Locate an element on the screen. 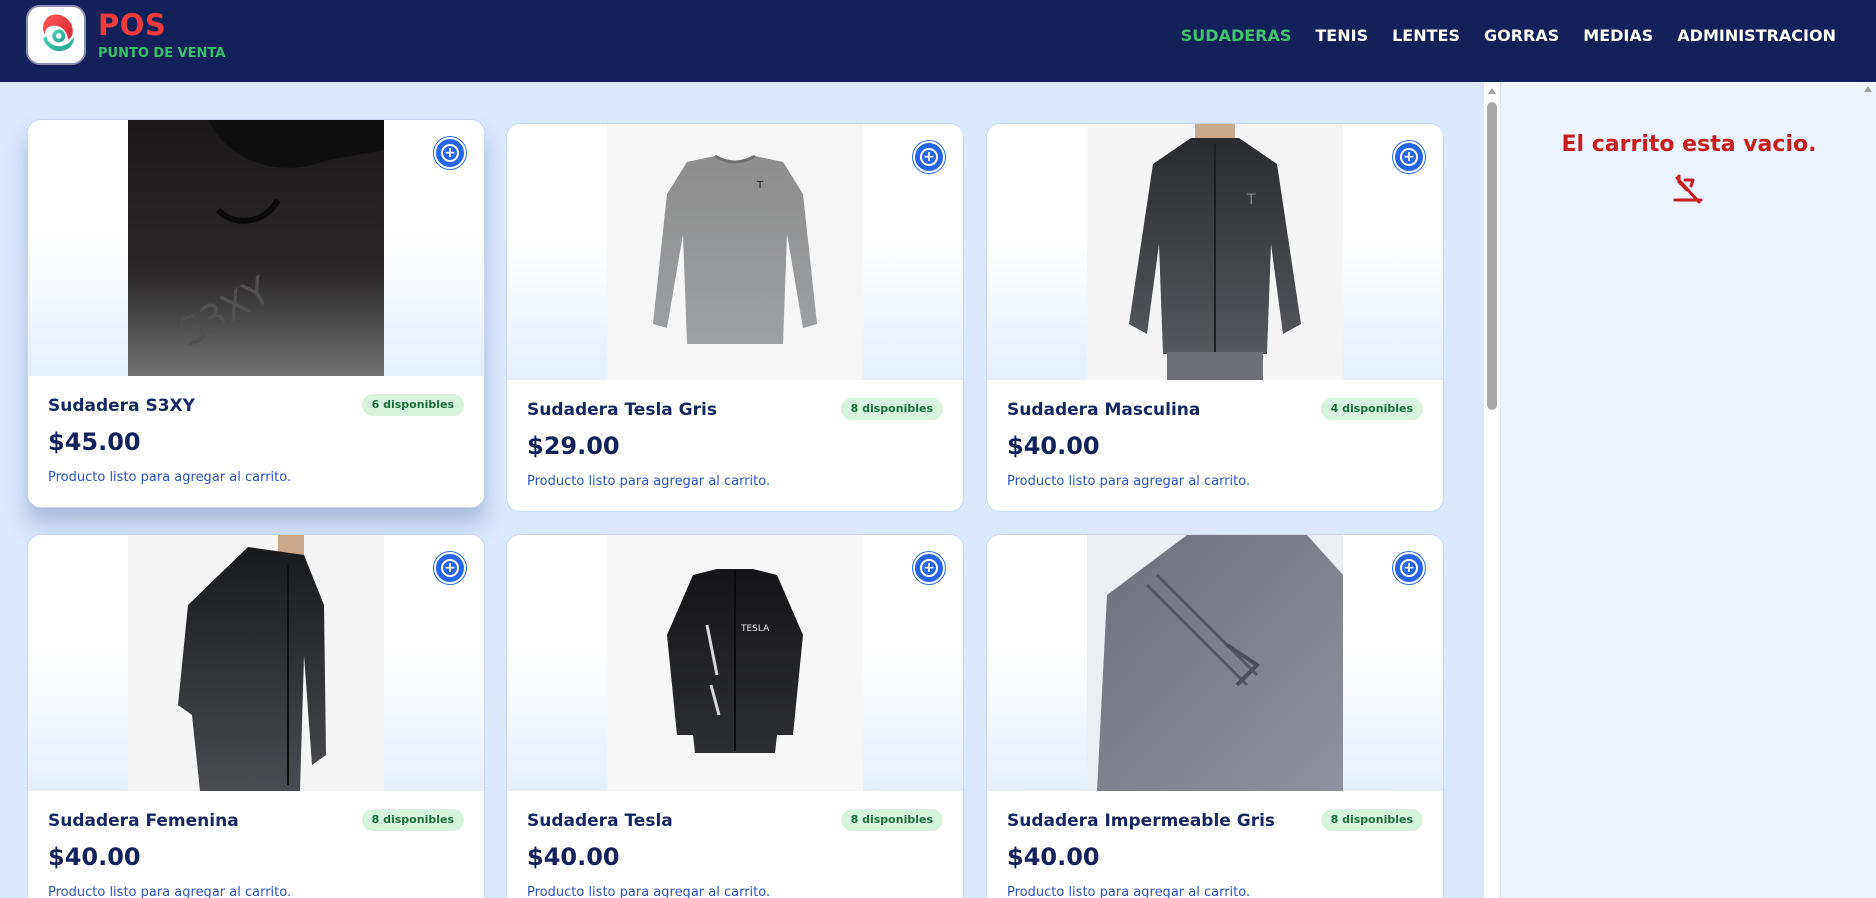 This screenshot has height=898, width=1876. logo-icon is located at coordinates (56, 35).